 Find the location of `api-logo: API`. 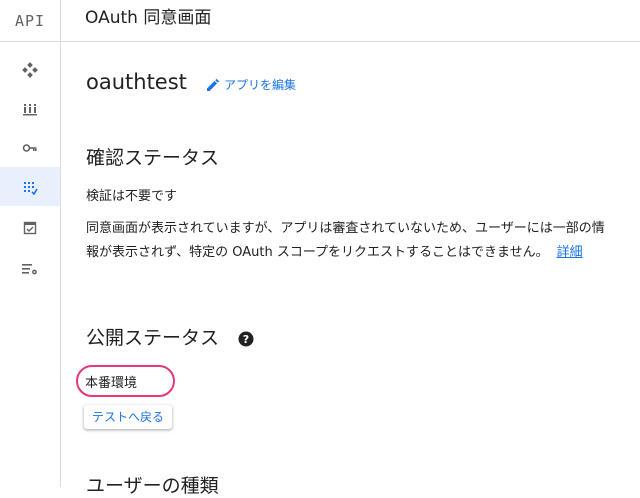

api-logo: API is located at coordinates (30, 20).